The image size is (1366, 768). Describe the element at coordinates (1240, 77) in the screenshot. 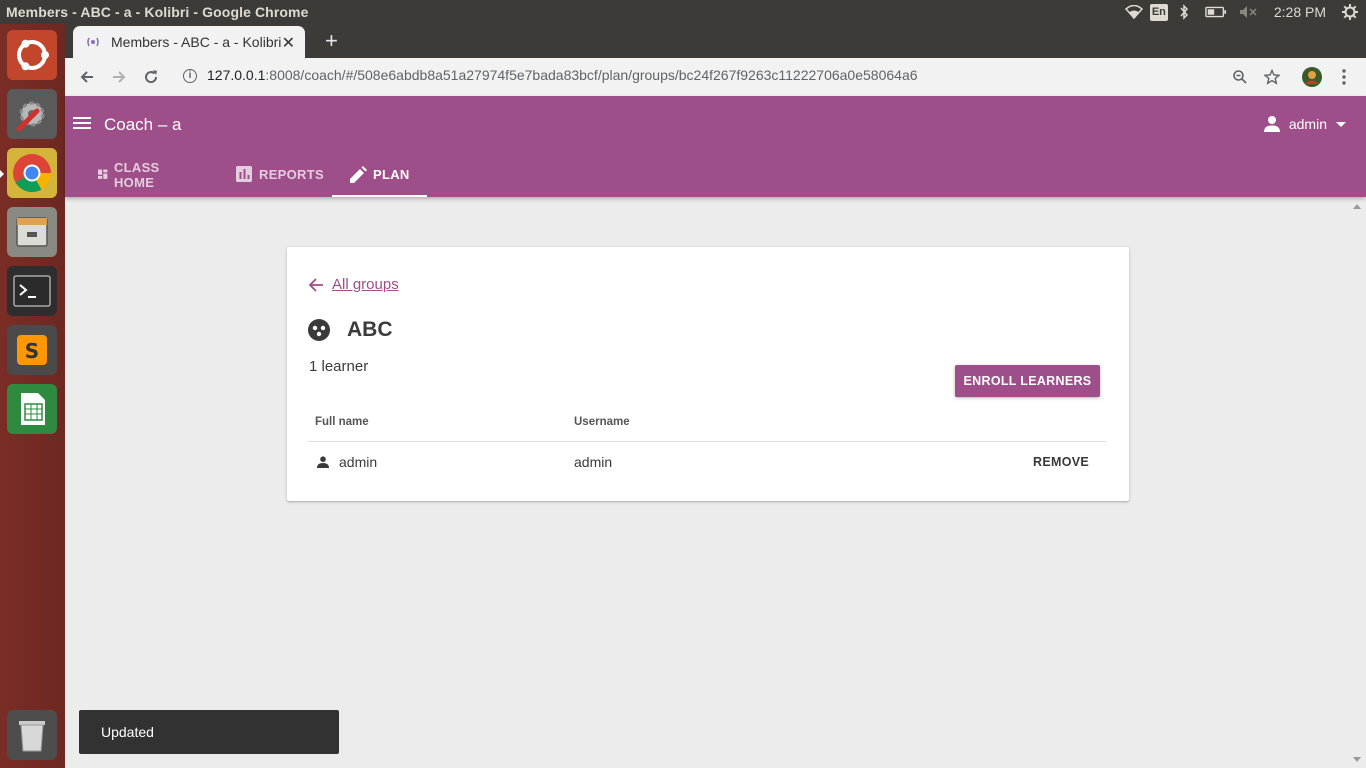

I see `zoom-icon` at that location.